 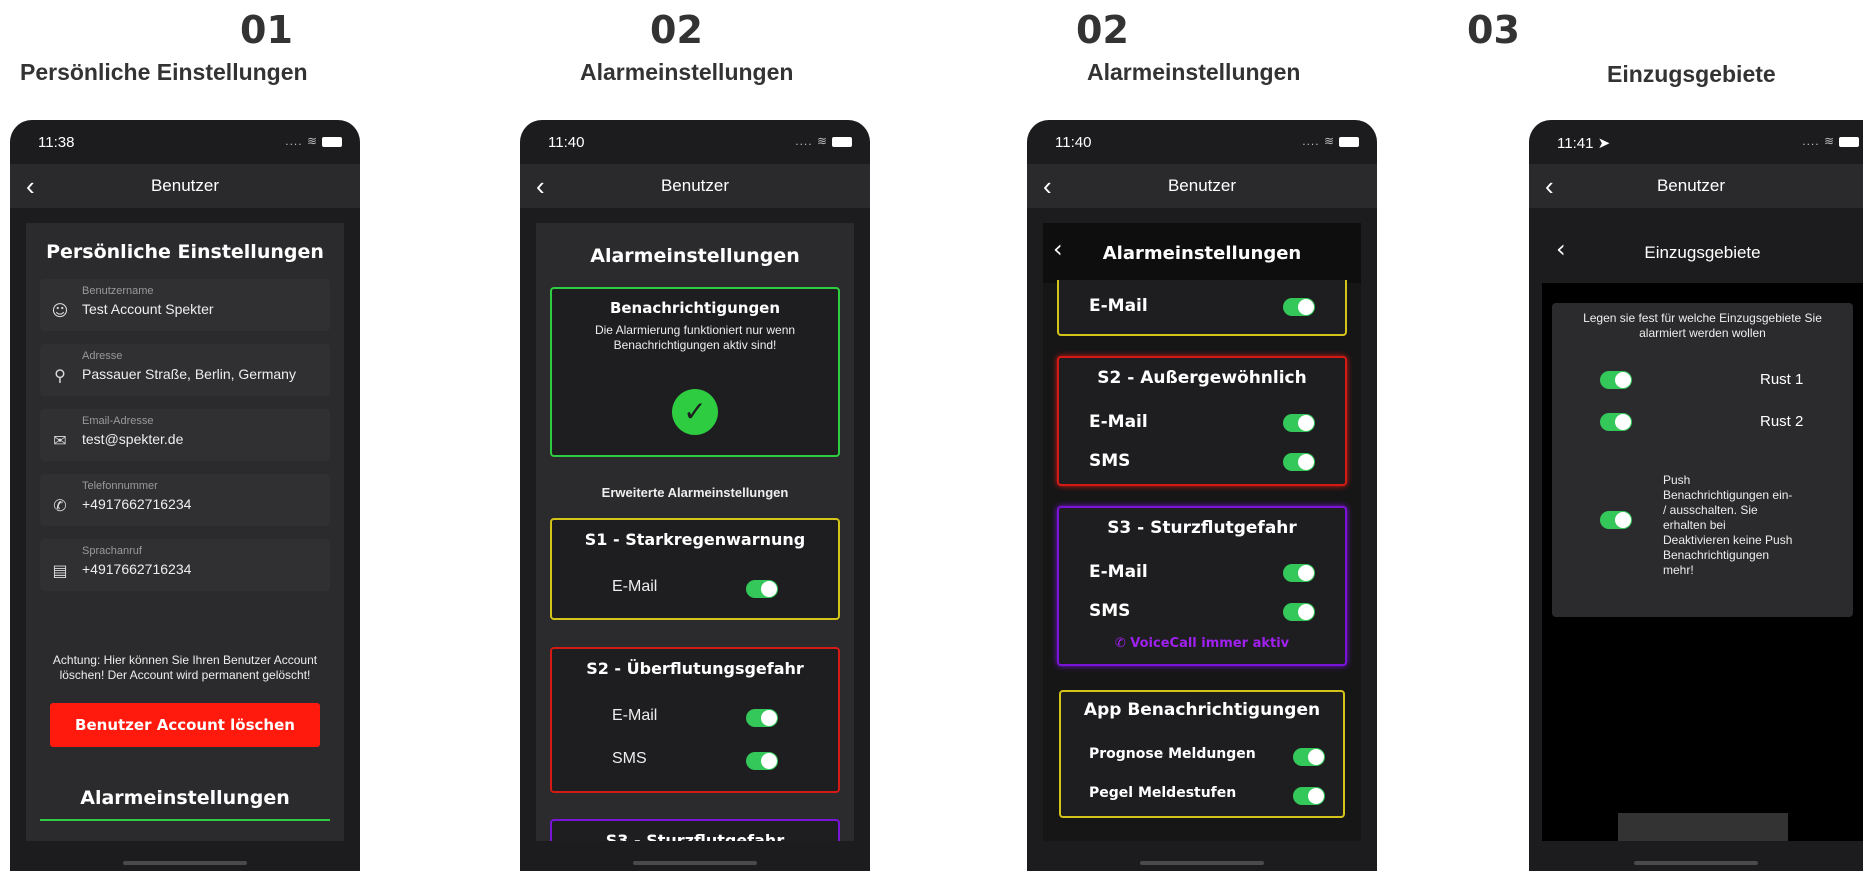 What do you see at coordinates (102, 356) in the screenshot?
I see `field-label: Adresse` at bounding box center [102, 356].